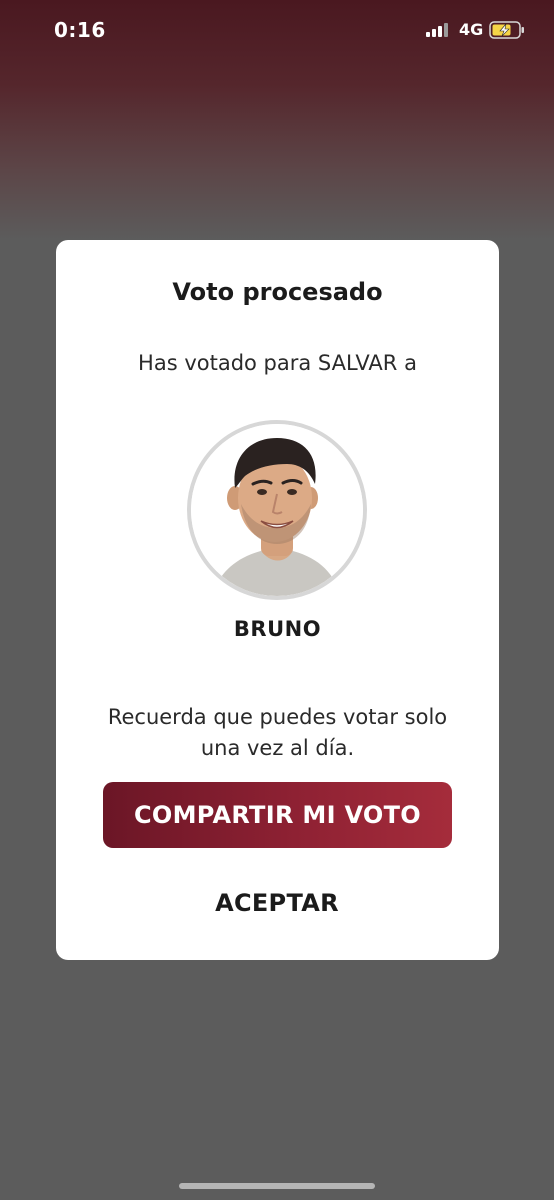 The image size is (554, 1200). Describe the element at coordinates (277, 815) in the screenshot. I see `share-vote-button: COMPARTIR MI VOTO` at that location.